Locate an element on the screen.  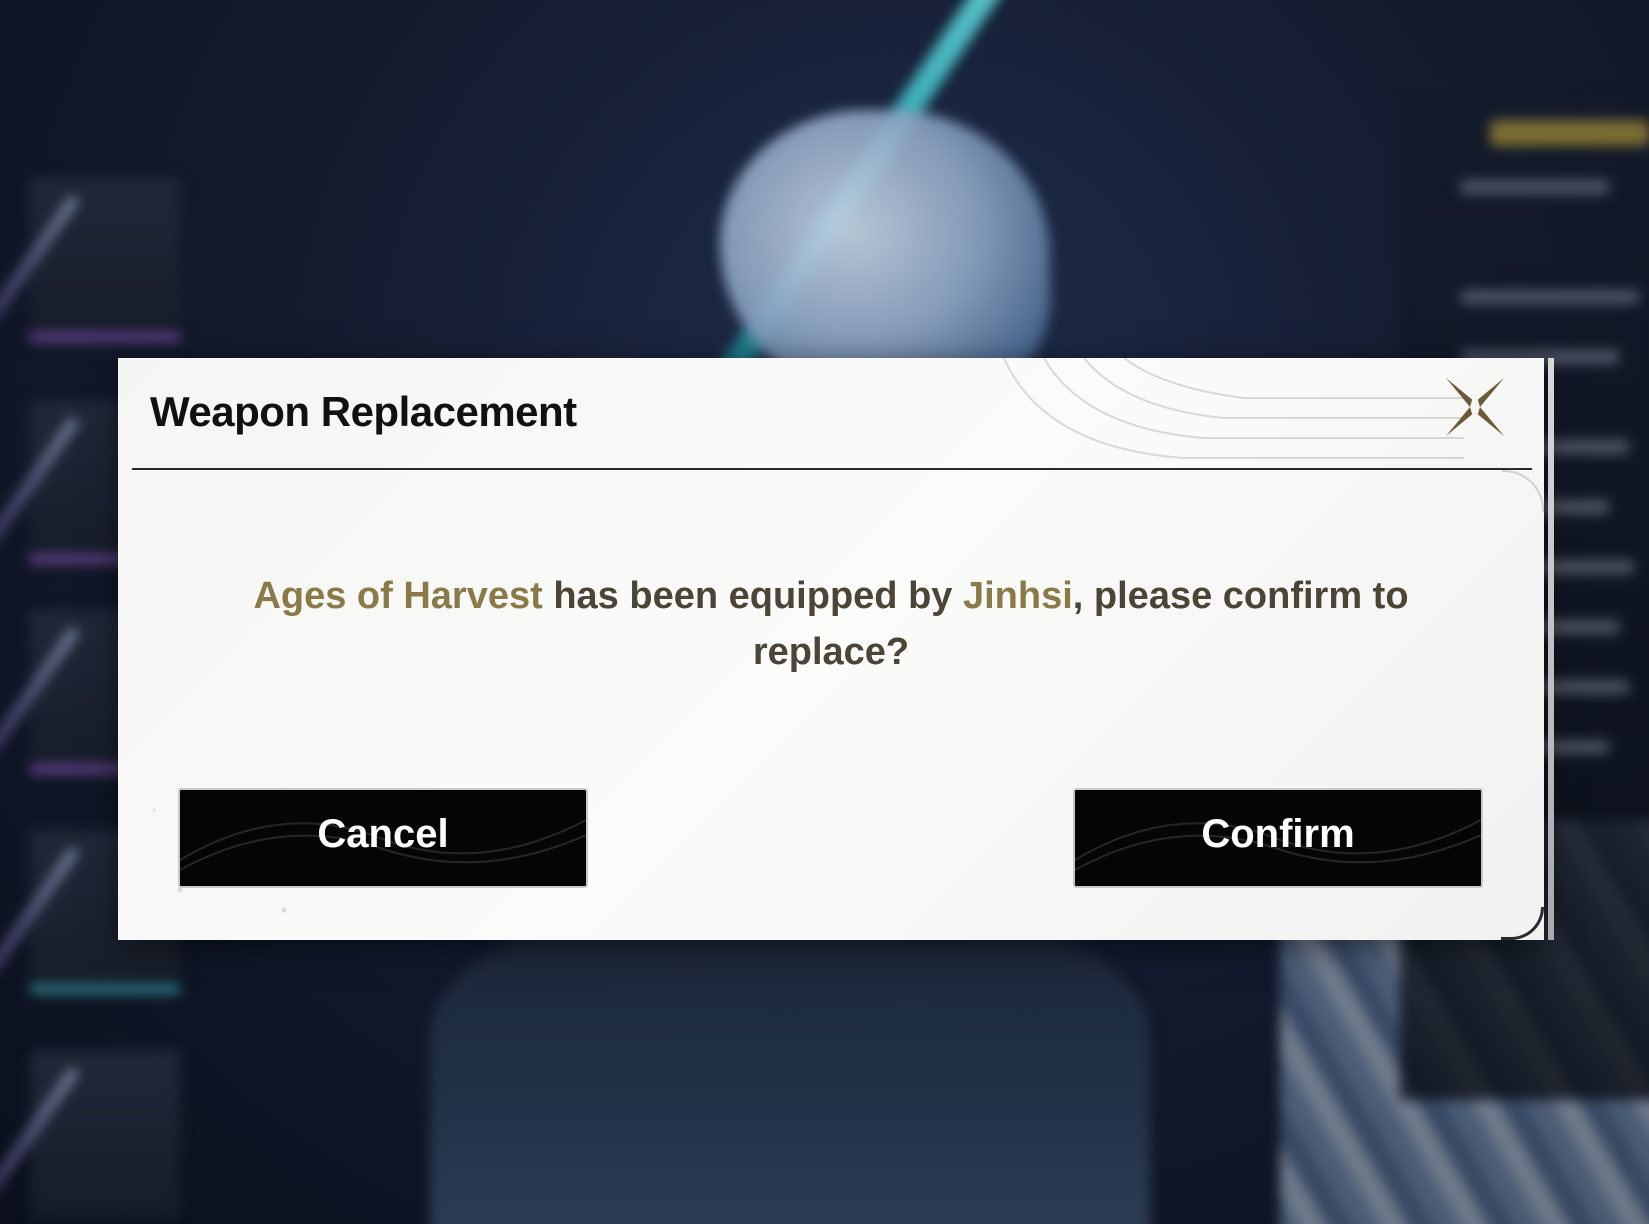
cancel-button: Cancel is located at coordinates (383, 838).